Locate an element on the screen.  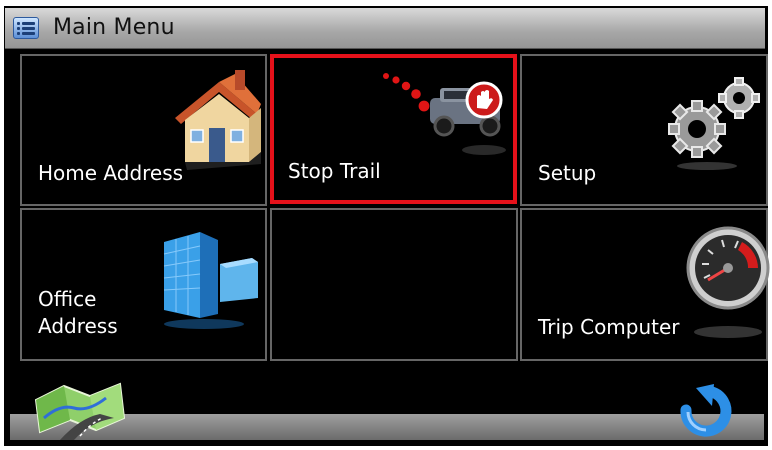
trip-computer-button: Trip Computer is located at coordinates (645, 284).